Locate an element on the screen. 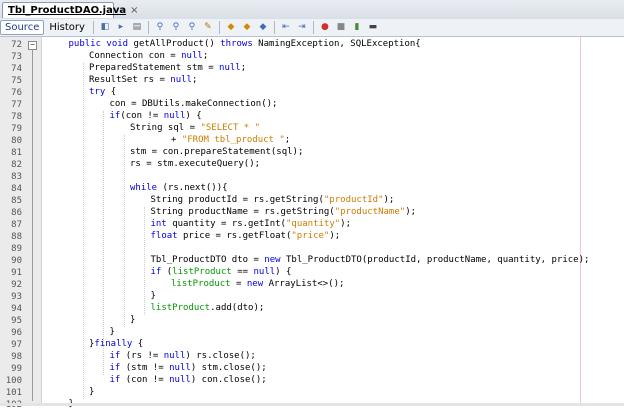  stop-macro-icon: ■ is located at coordinates (341, 27).